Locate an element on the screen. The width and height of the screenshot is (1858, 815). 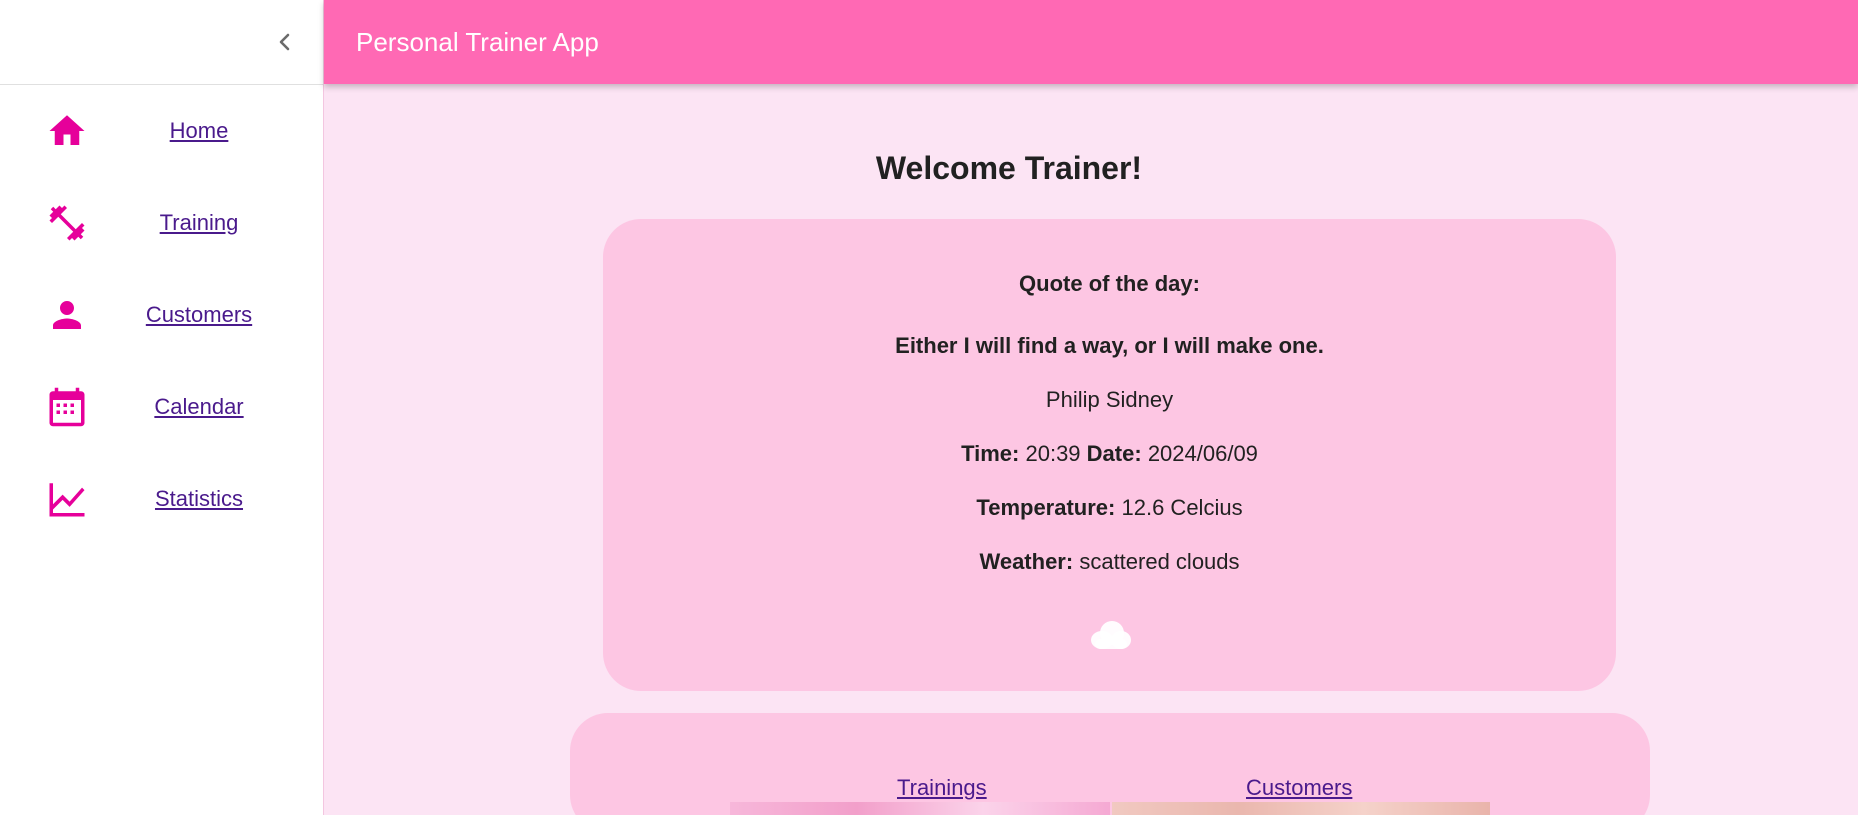
chevron-left-icon is located at coordinates (284, 42).